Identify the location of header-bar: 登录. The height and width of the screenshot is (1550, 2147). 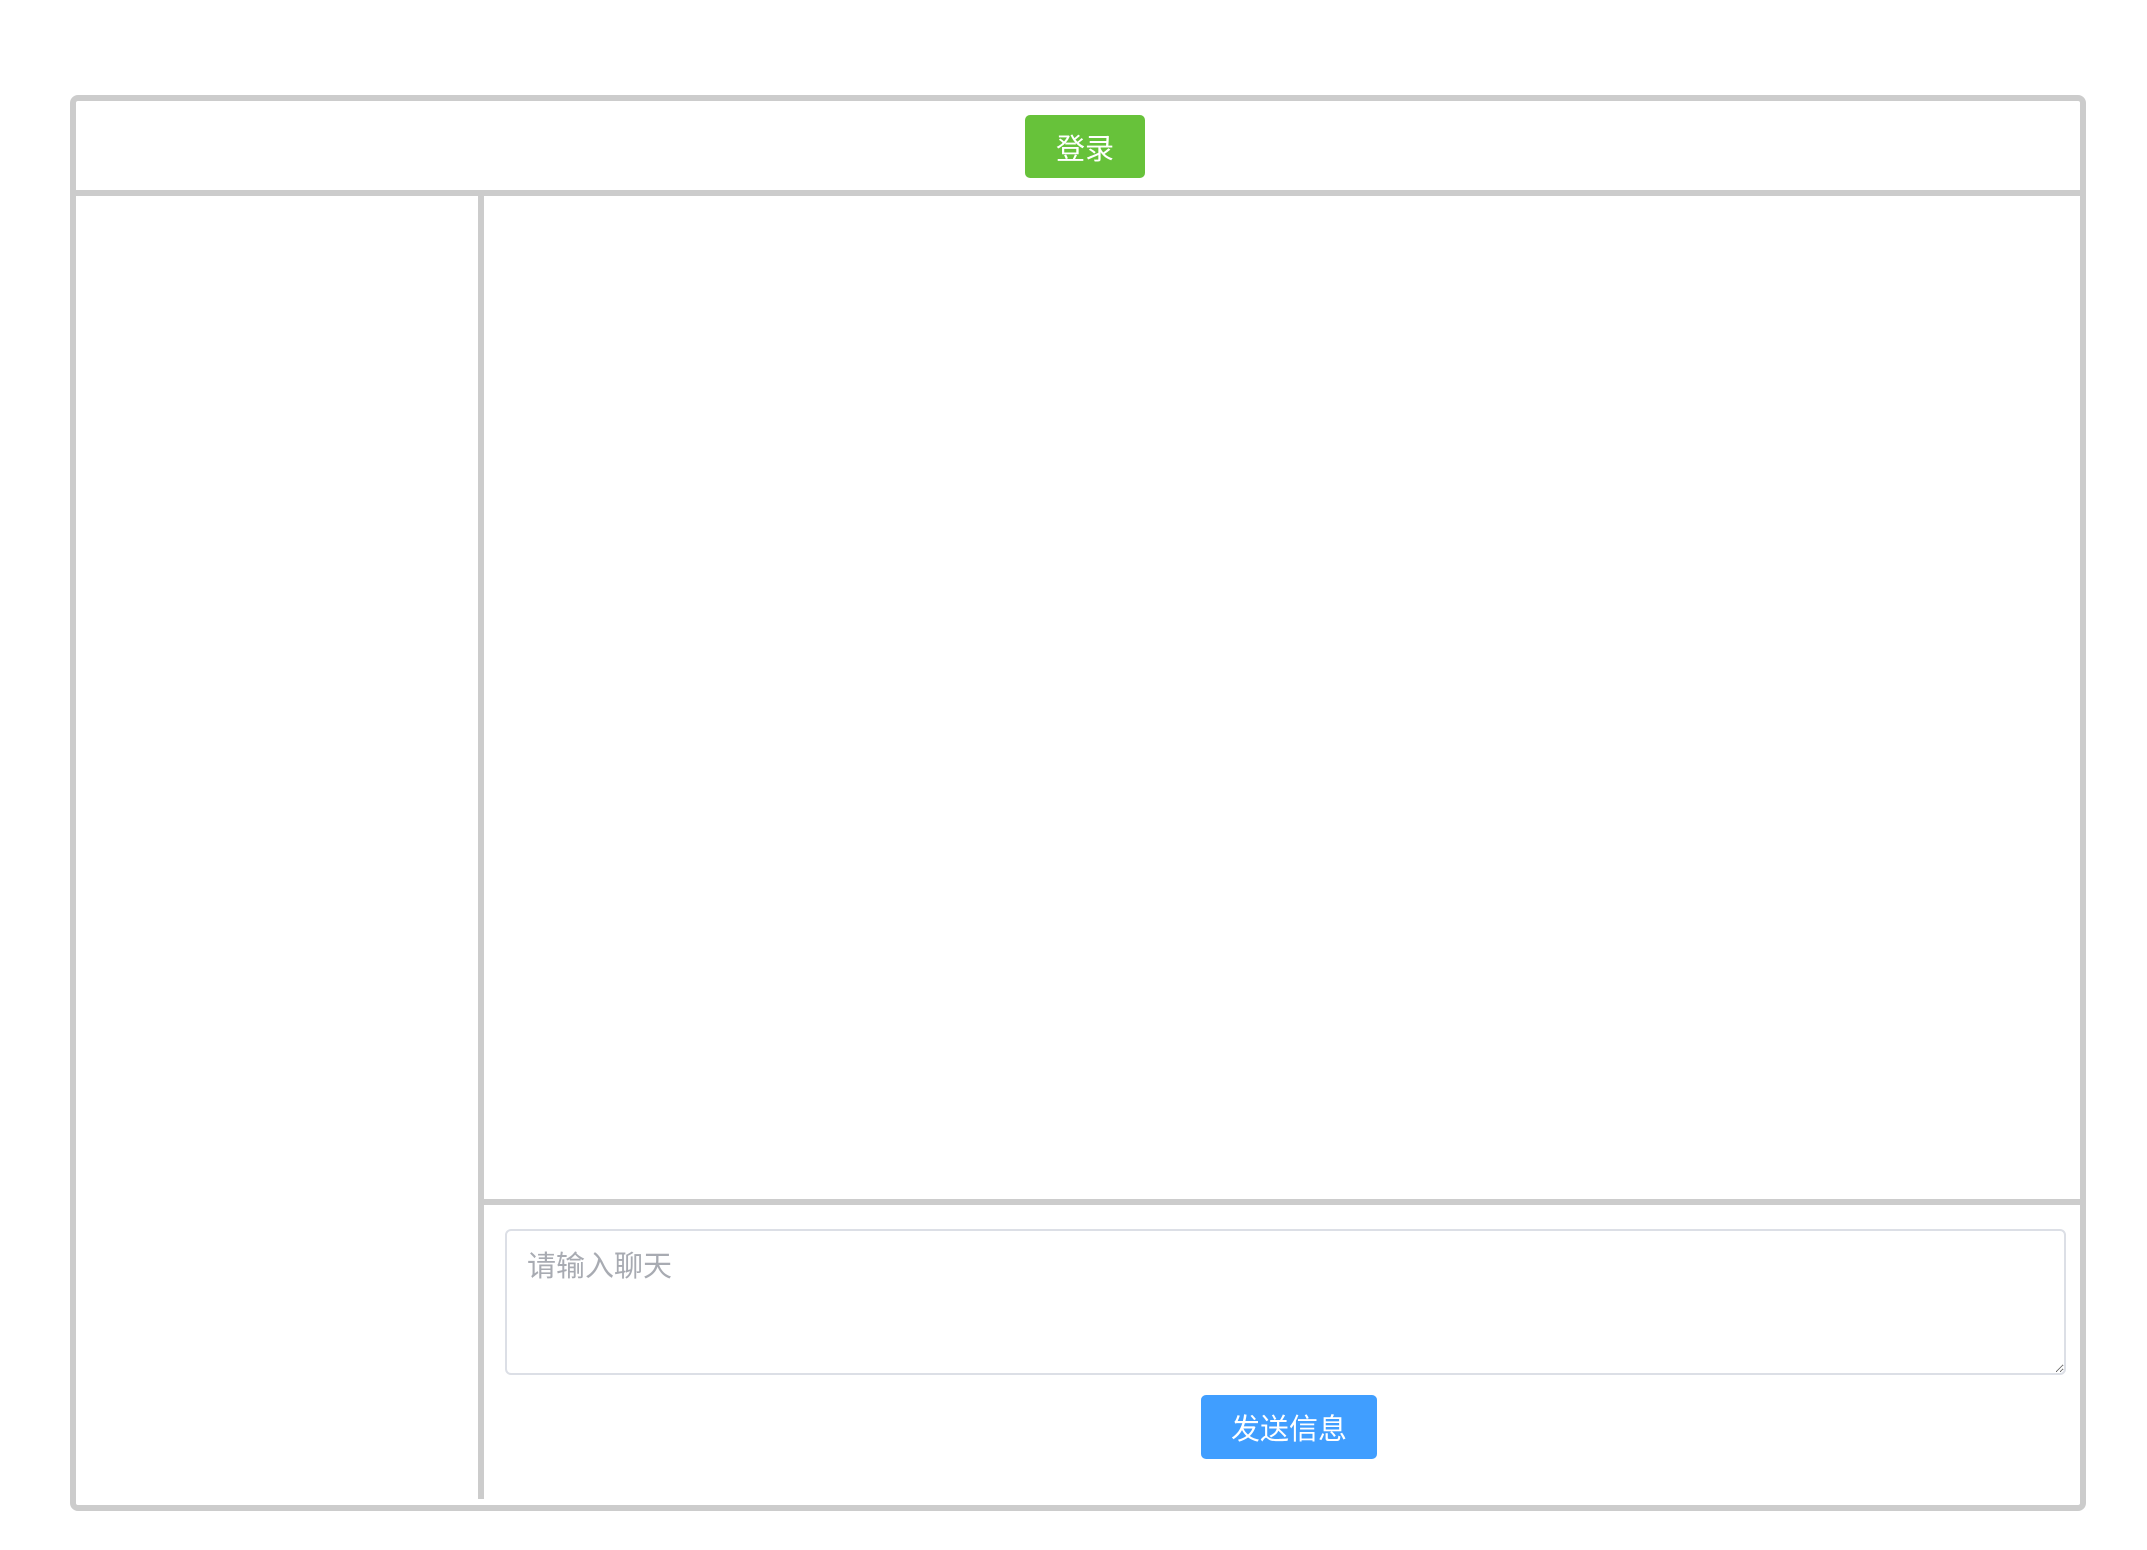
(1078, 148).